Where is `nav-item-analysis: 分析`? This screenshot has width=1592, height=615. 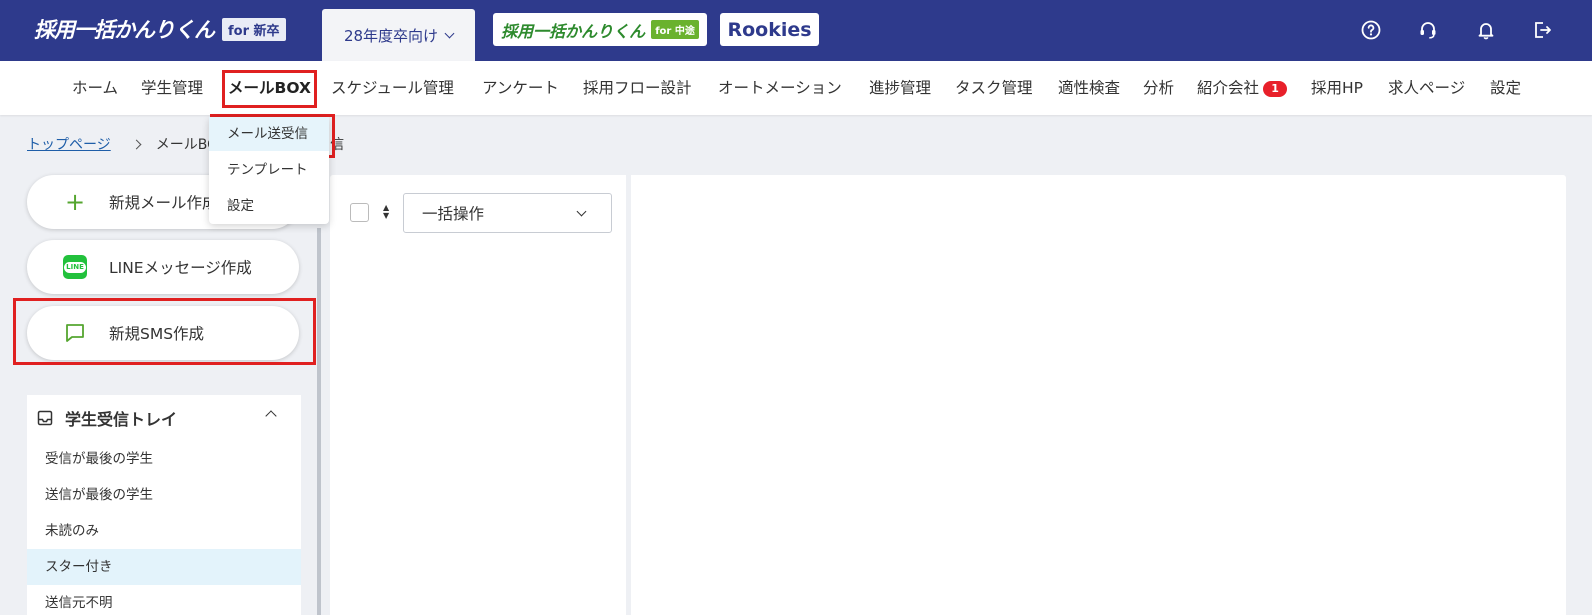 nav-item-analysis: 分析 is located at coordinates (1158, 88).